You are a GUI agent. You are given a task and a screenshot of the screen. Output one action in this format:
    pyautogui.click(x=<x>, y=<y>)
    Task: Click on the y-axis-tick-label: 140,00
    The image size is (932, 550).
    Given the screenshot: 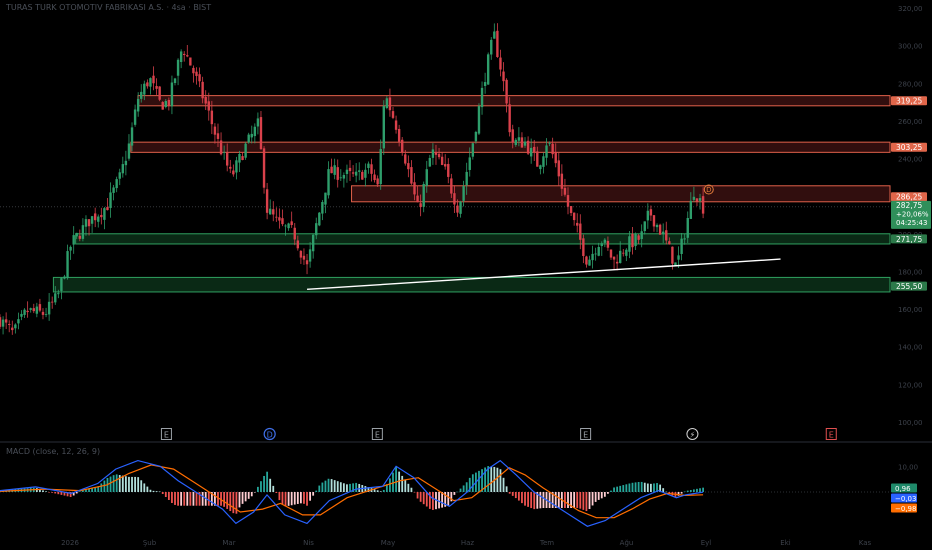 What is the action you would take?
    pyautogui.click(x=910, y=348)
    